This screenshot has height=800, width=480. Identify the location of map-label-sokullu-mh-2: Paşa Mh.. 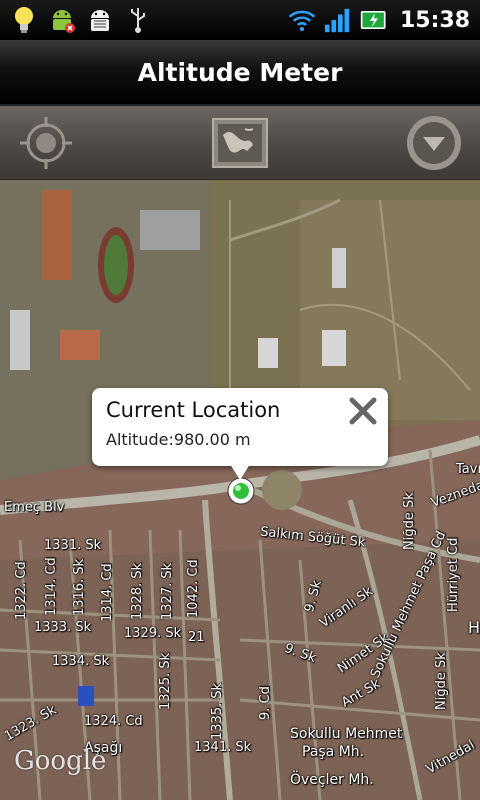
(333, 752).